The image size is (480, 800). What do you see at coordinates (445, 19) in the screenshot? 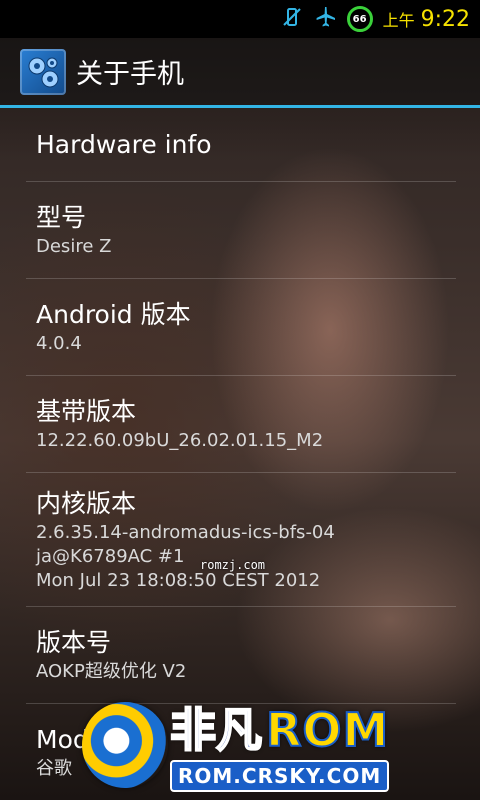
I see `clock-time: 9:22` at bounding box center [445, 19].